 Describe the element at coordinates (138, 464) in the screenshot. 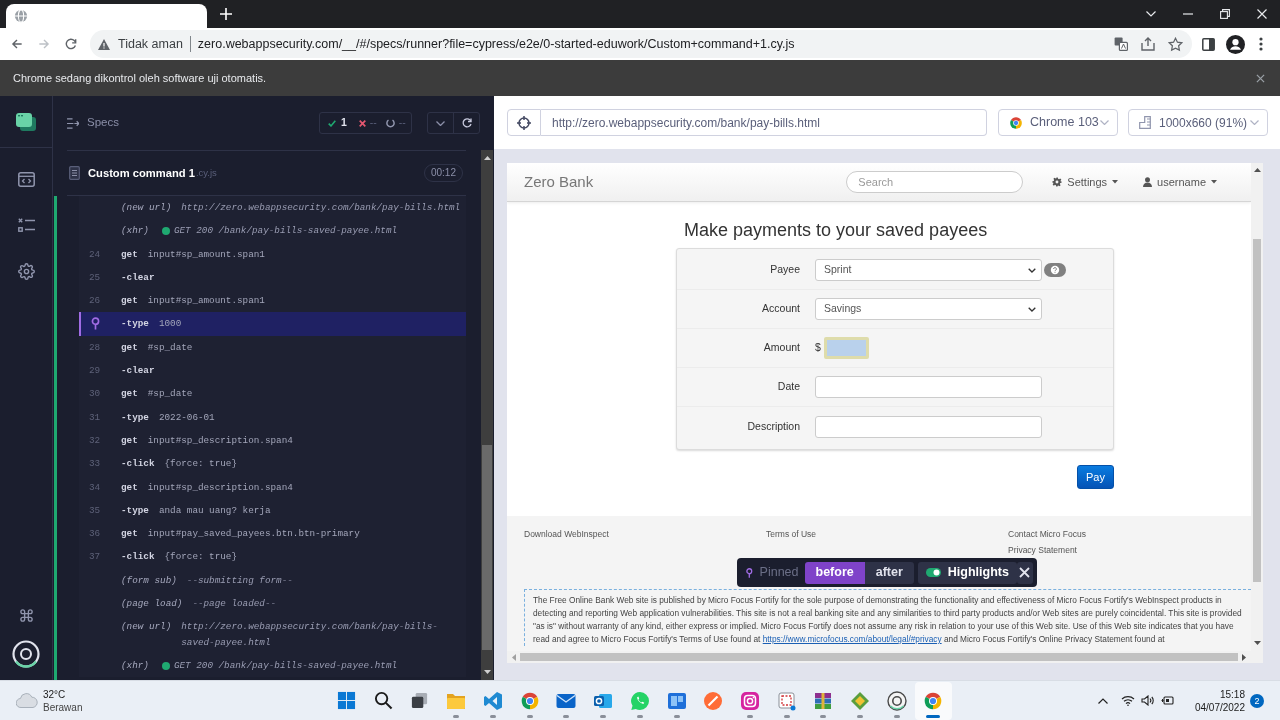

I see `command-name: -click` at that location.